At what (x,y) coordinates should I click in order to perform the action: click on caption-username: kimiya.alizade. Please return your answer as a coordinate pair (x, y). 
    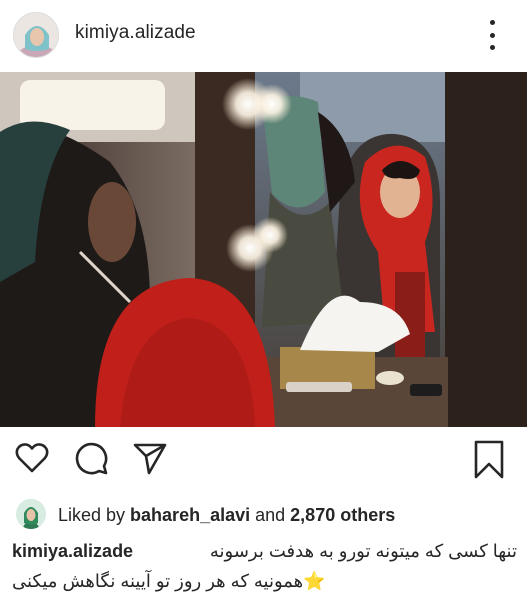
    Looking at the image, I should click on (72, 551).